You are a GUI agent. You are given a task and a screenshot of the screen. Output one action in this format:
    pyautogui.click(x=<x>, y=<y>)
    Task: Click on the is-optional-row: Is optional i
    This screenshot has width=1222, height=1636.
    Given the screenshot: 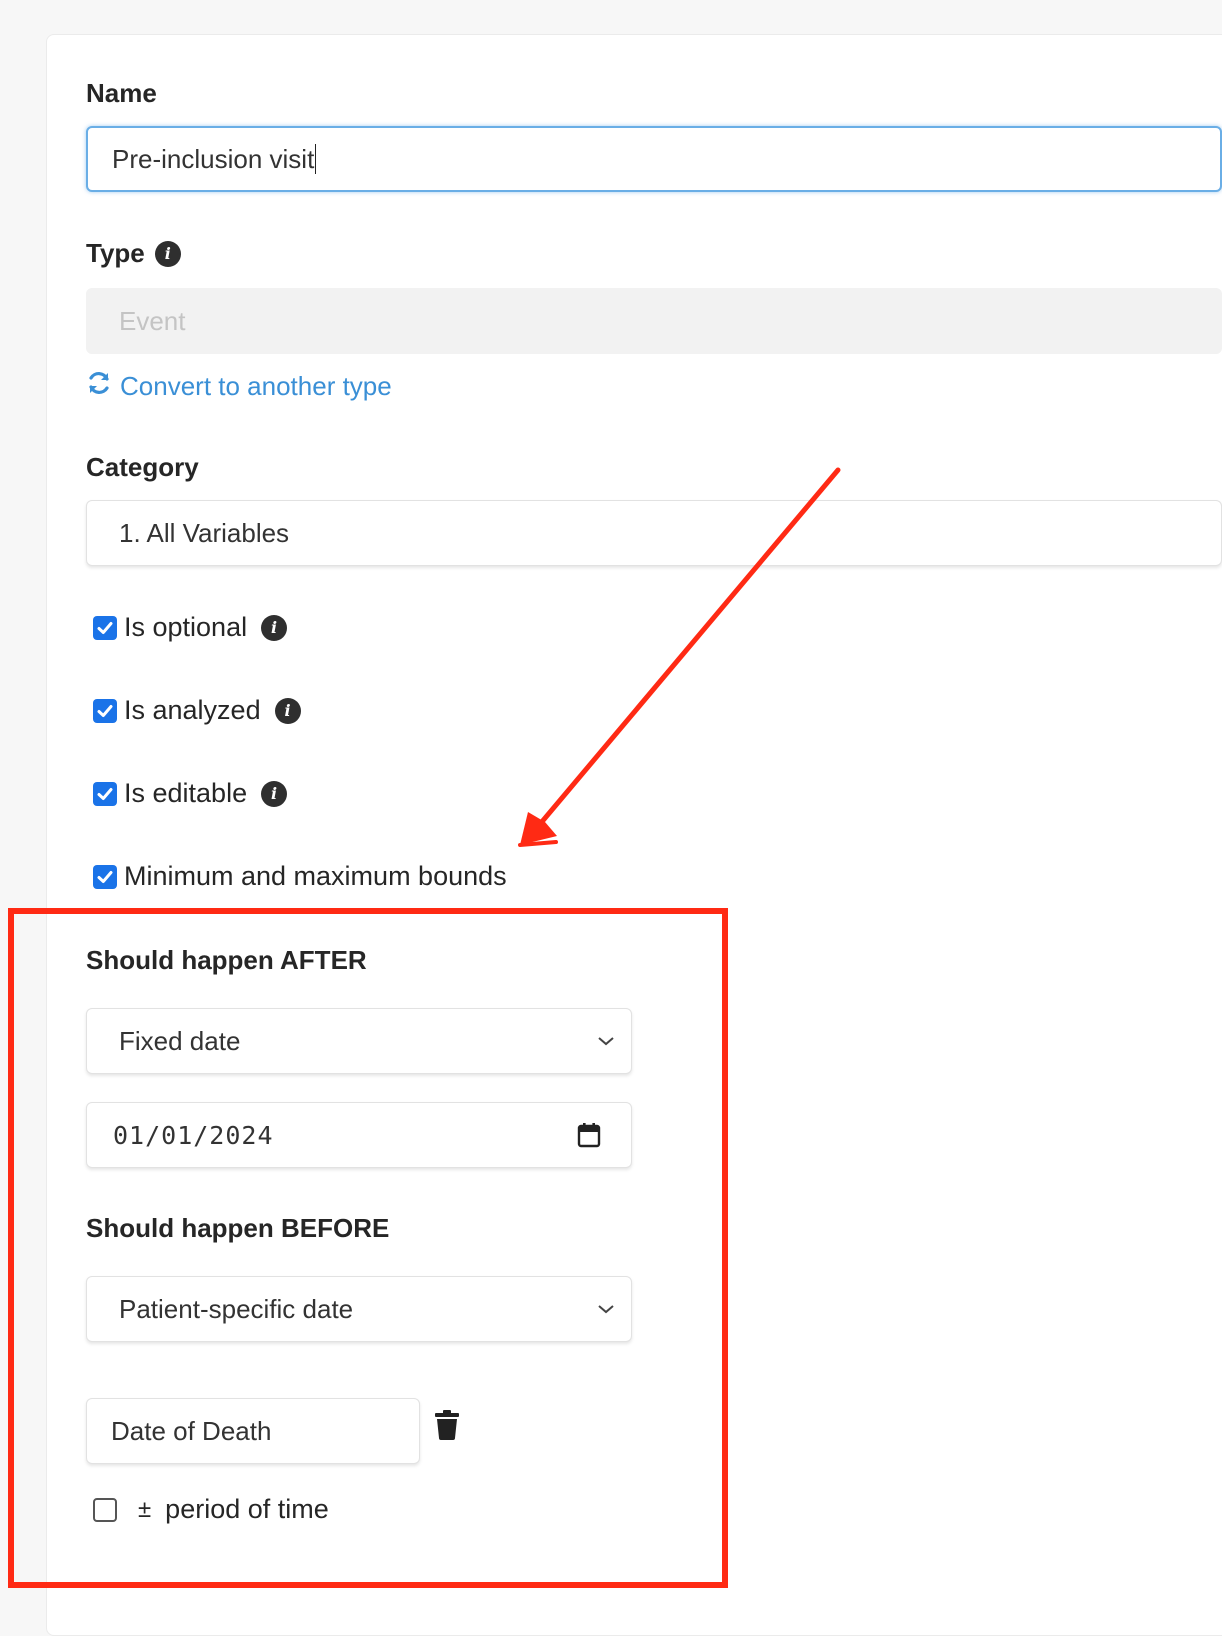 What is the action you would take?
    pyautogui.click(x=190, y=627)
    